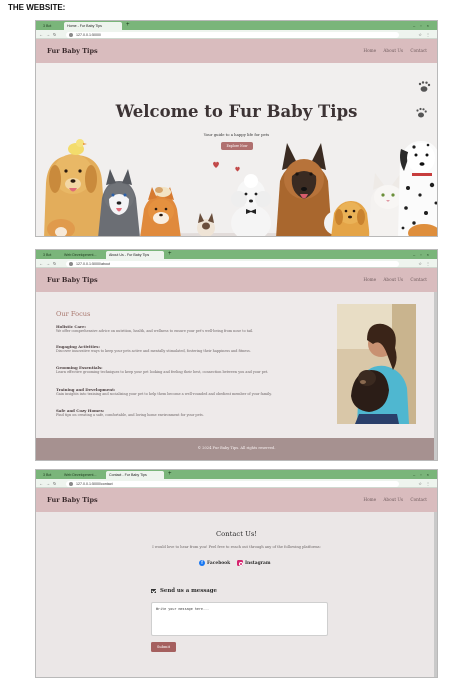 This screenshot has height=693, width=462. I want to click on document-heading: THE WEBSITE:, so click(37, 7).